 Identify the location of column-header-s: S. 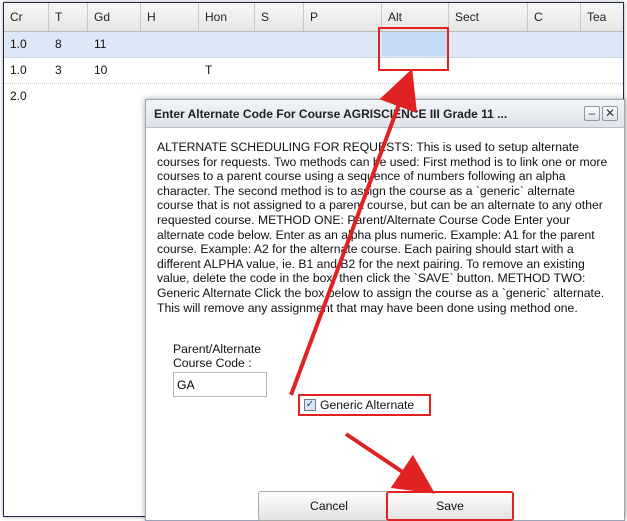
(279, 17).